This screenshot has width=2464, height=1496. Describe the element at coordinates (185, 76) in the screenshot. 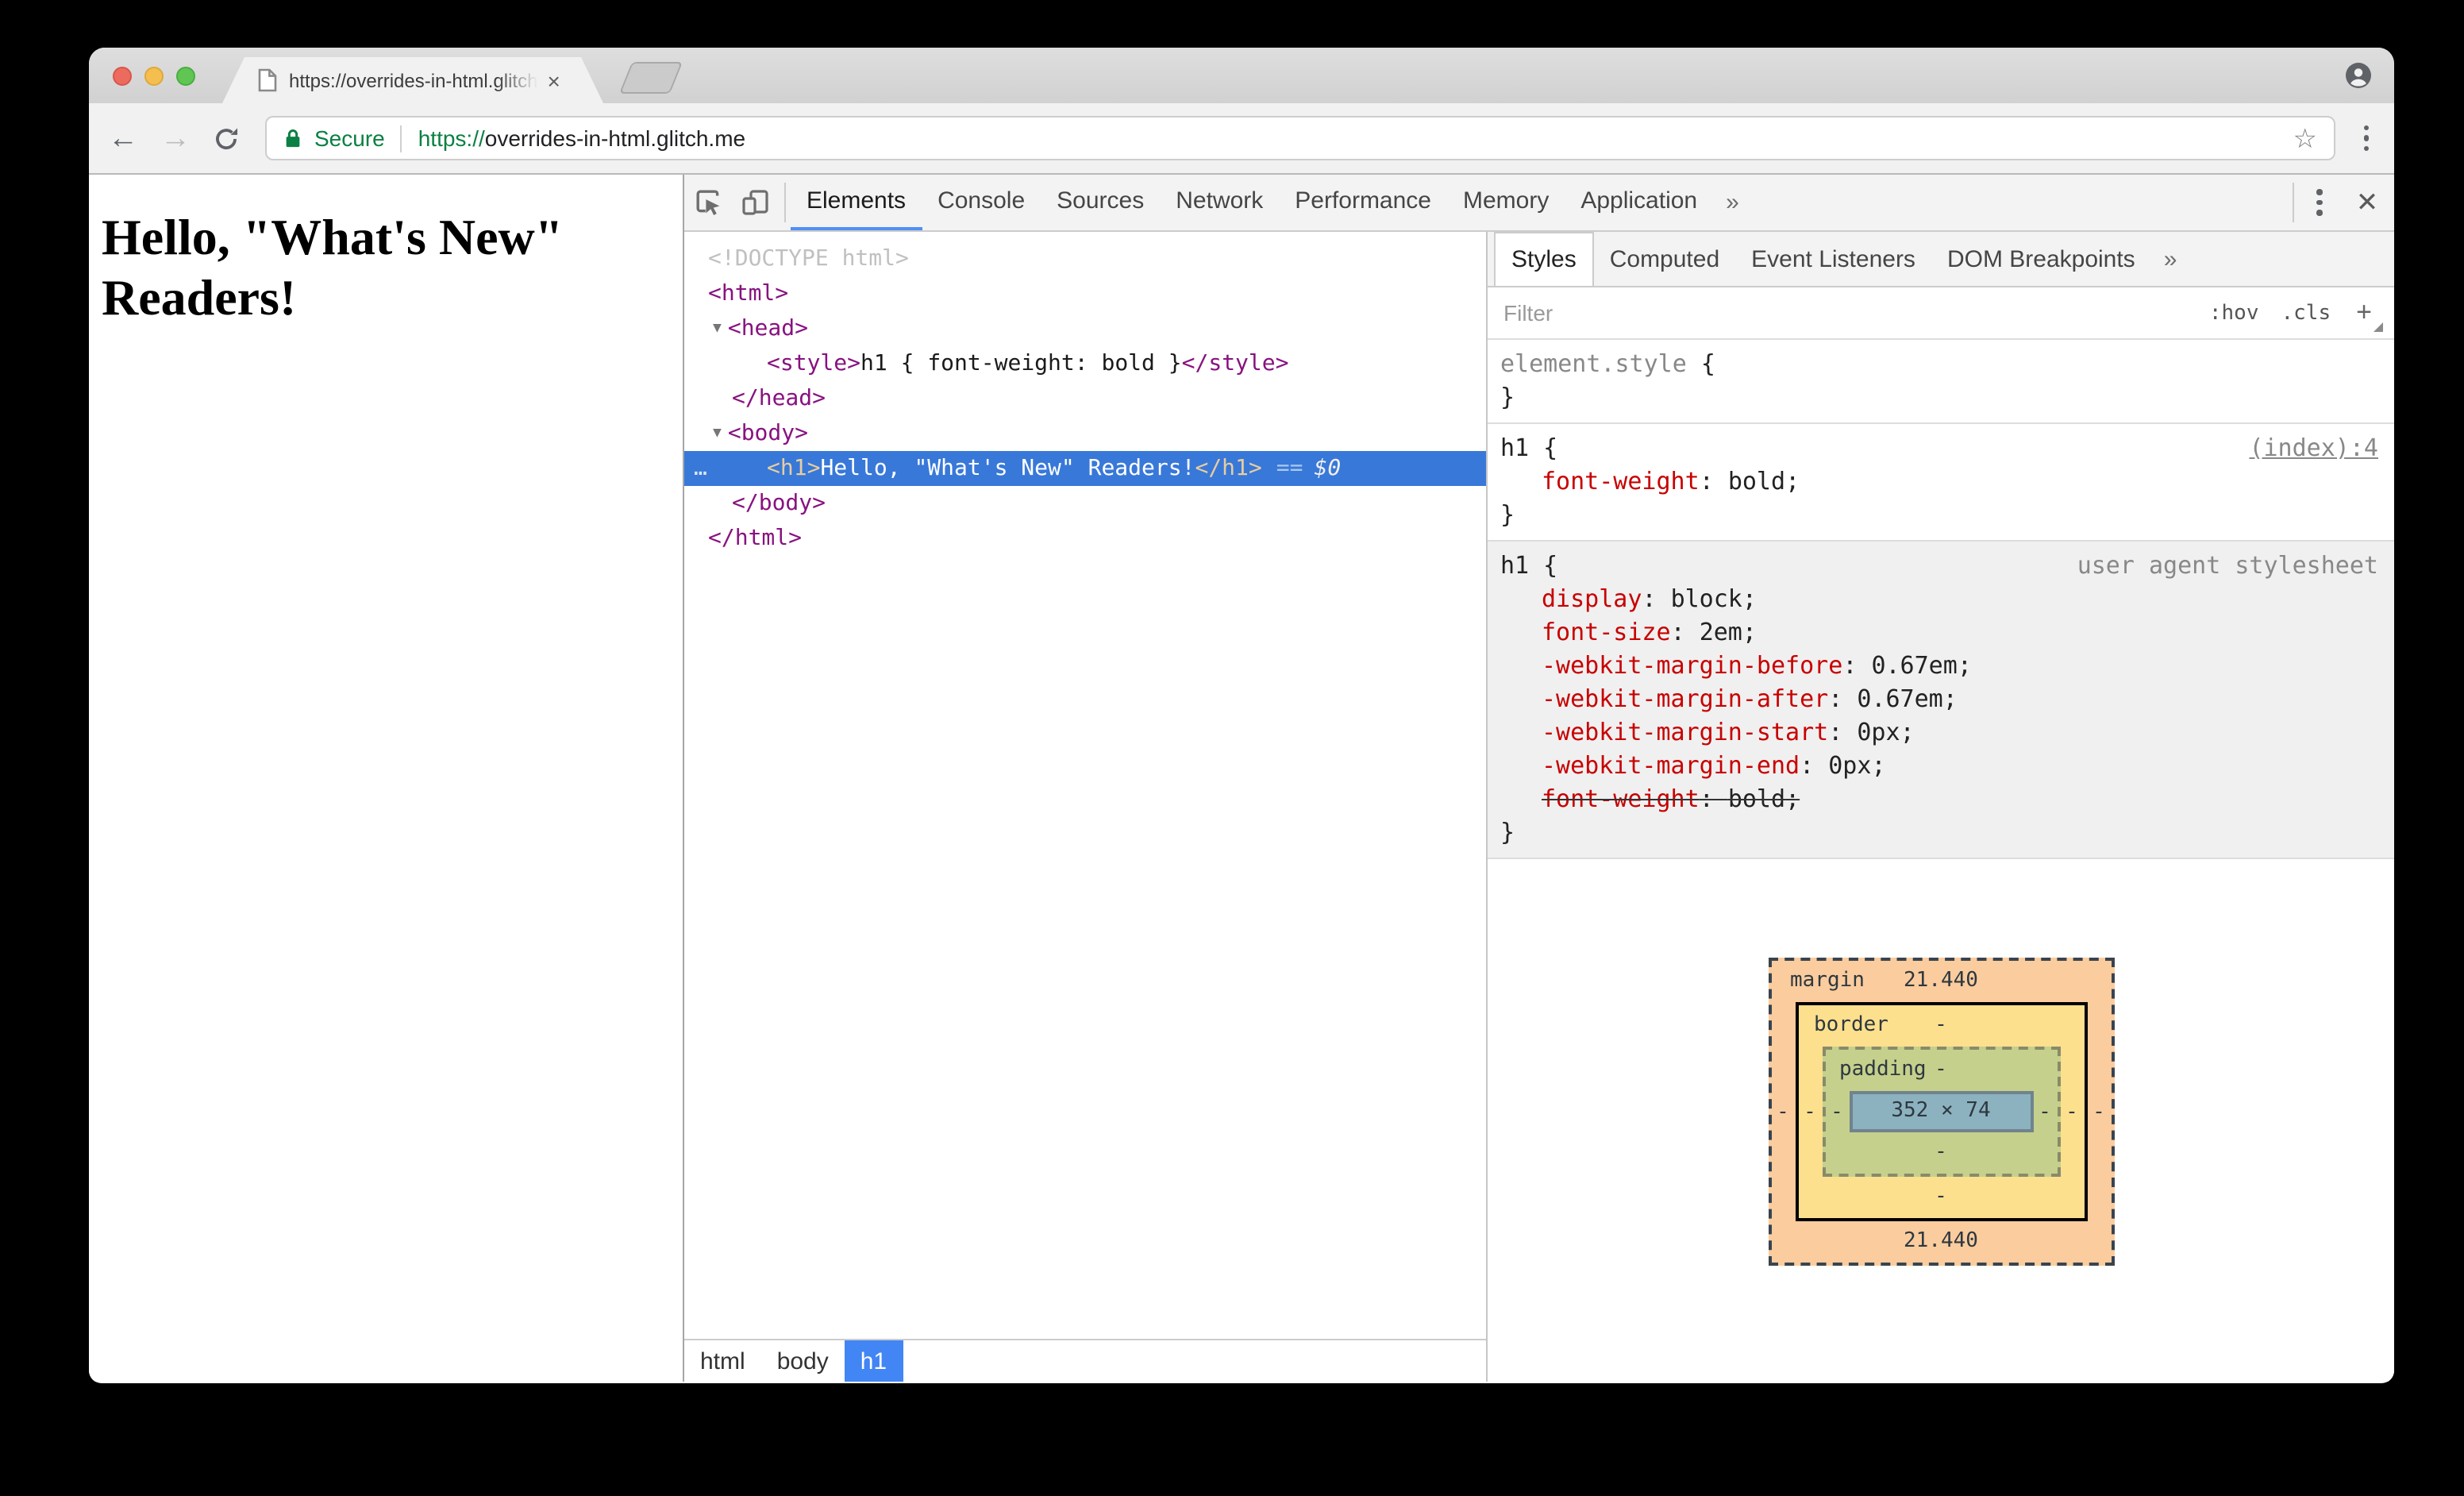

I see `zoom-window-button` at that location.